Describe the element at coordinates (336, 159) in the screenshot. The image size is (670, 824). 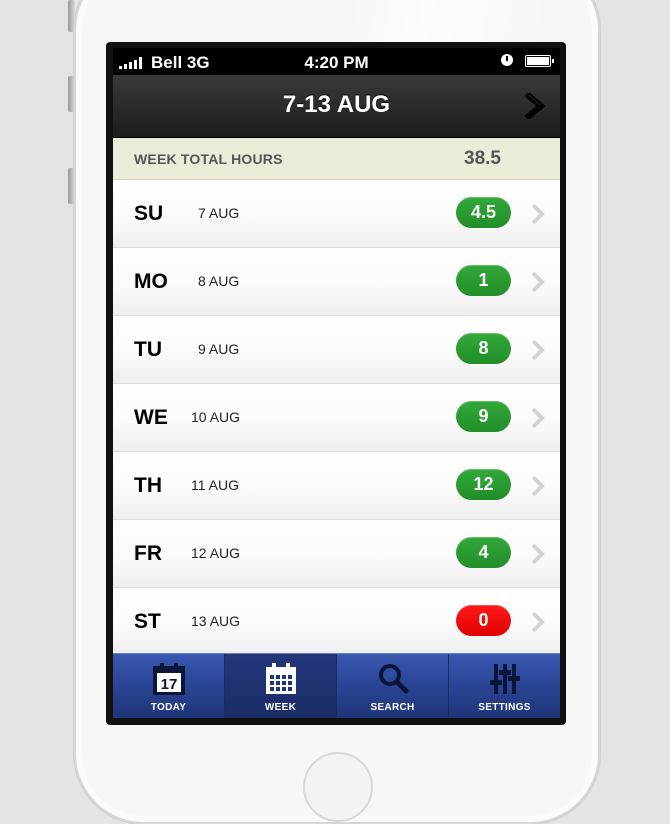
I see `week-total-row: WEEK TOTAL HOURS 38.5` at that location.